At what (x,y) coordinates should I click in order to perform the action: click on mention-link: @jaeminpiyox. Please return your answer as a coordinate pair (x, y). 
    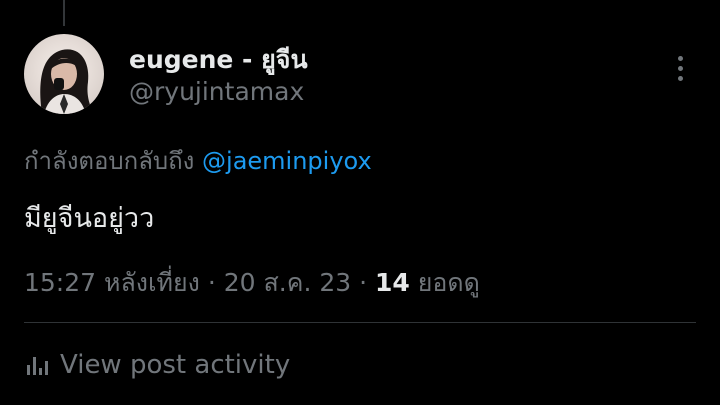
    Looking at the image, I should click on (287, 161).